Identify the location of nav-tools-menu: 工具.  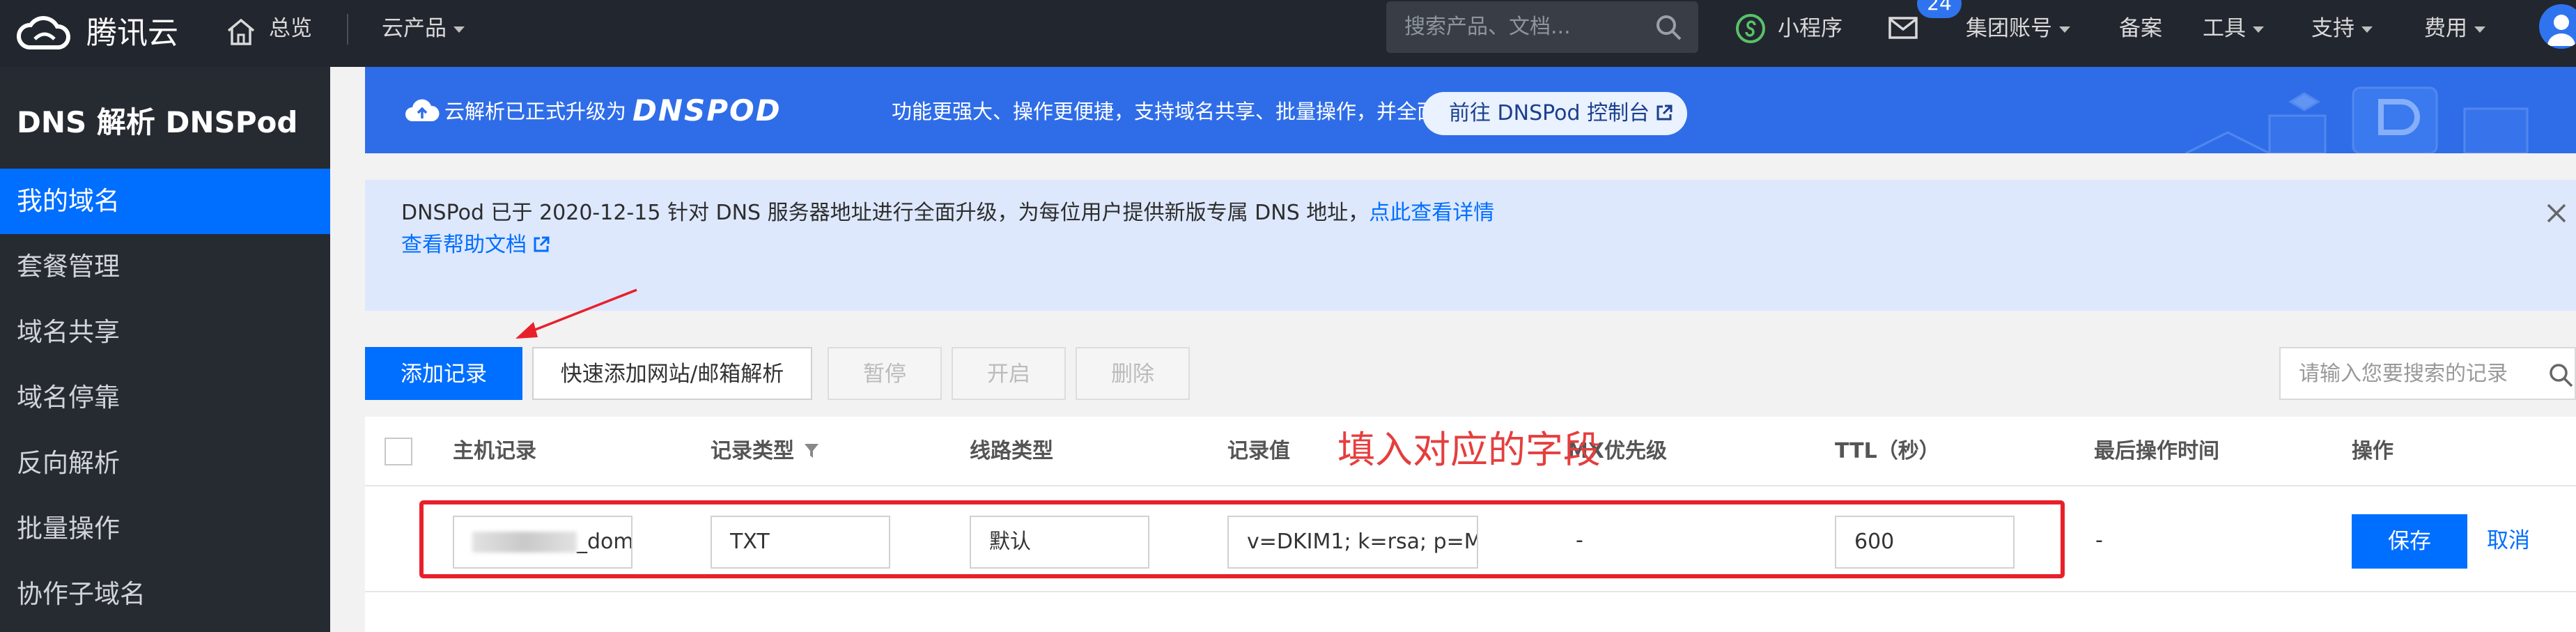
(2233, 29).